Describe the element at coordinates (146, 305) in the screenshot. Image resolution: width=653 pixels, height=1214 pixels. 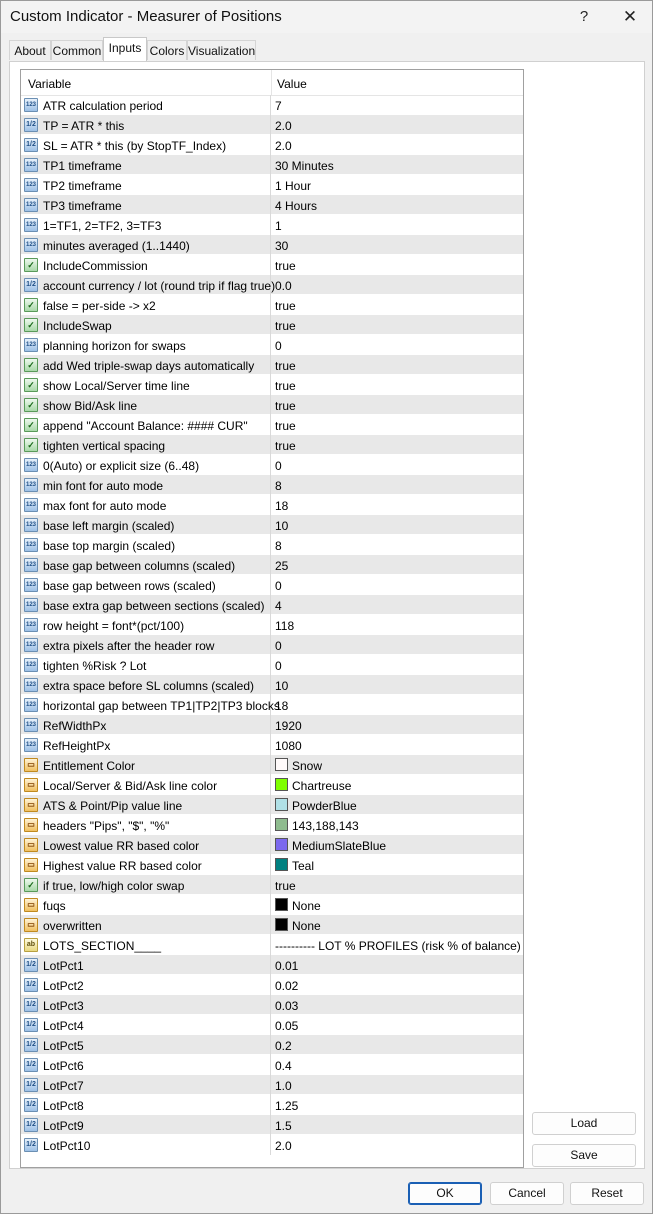
I see `variable-cell: ✓ false = per-side -> x2` at that location.